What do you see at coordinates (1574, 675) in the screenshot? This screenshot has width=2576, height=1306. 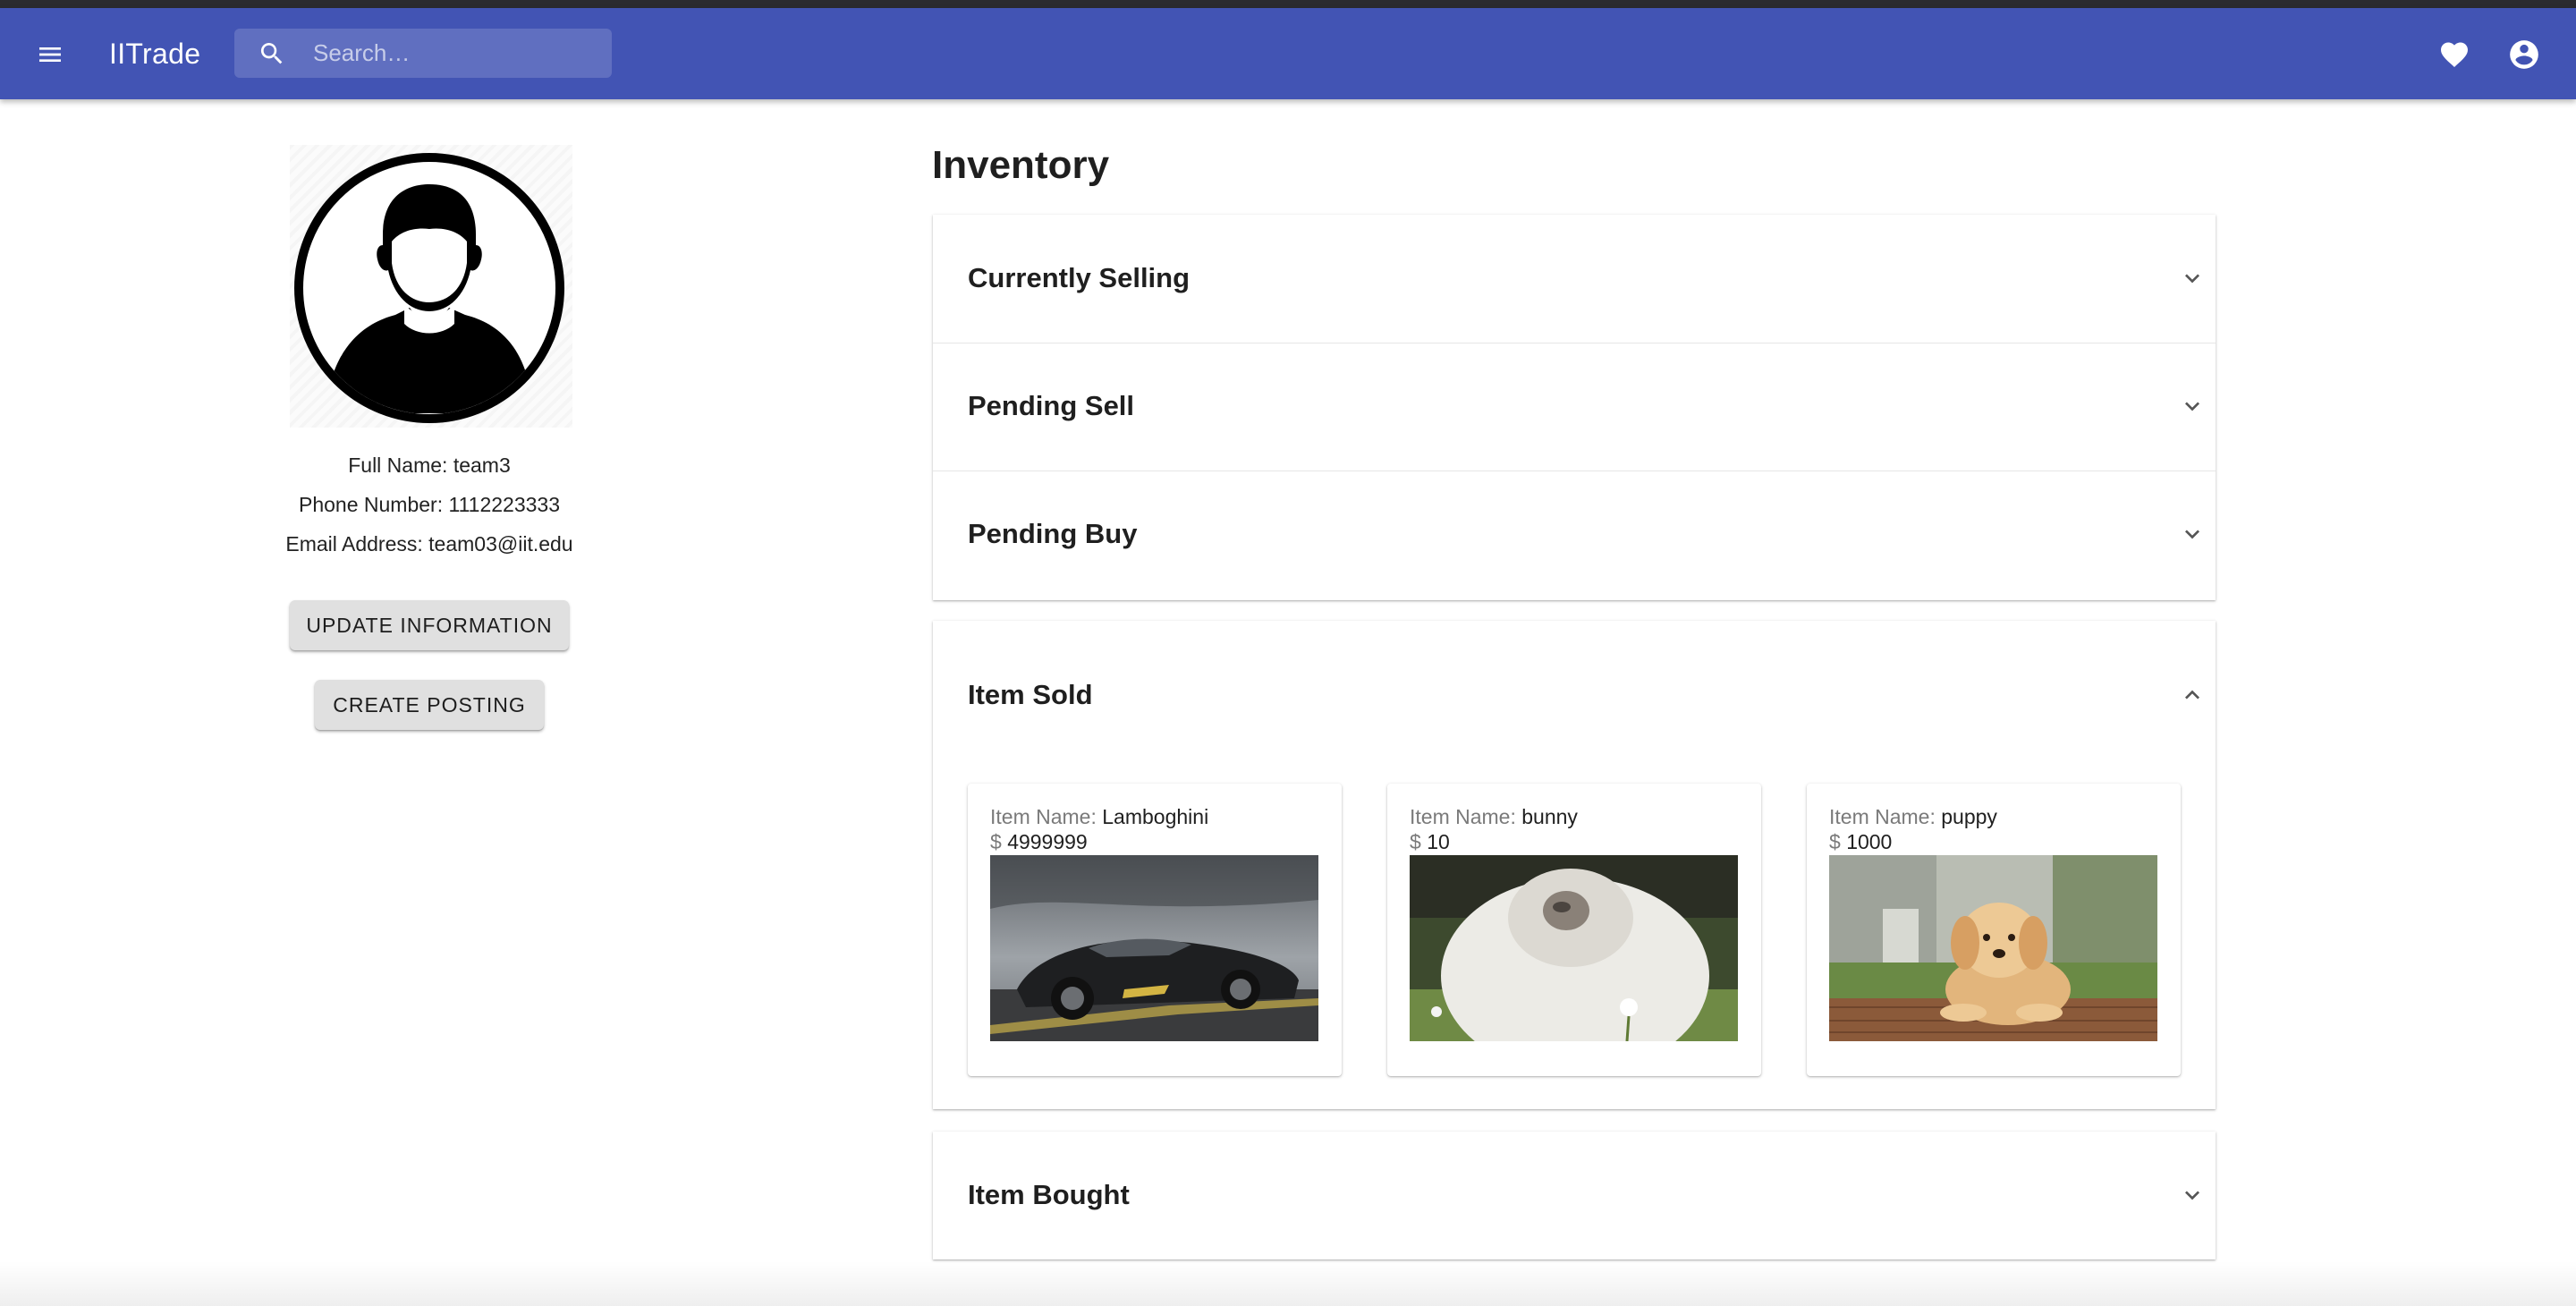 I see `accordion-item-sold-header: Item Sold` at bounding box center [1574, 675].